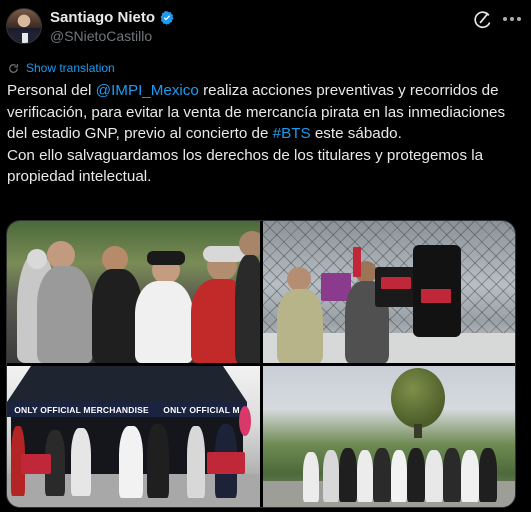 This screenshot has height=512, width=531. What do you see at coordinates (356, 134) in the screenshot?
I see `tweet-text-segment: este sábado.` at bounding box center [356, 134].